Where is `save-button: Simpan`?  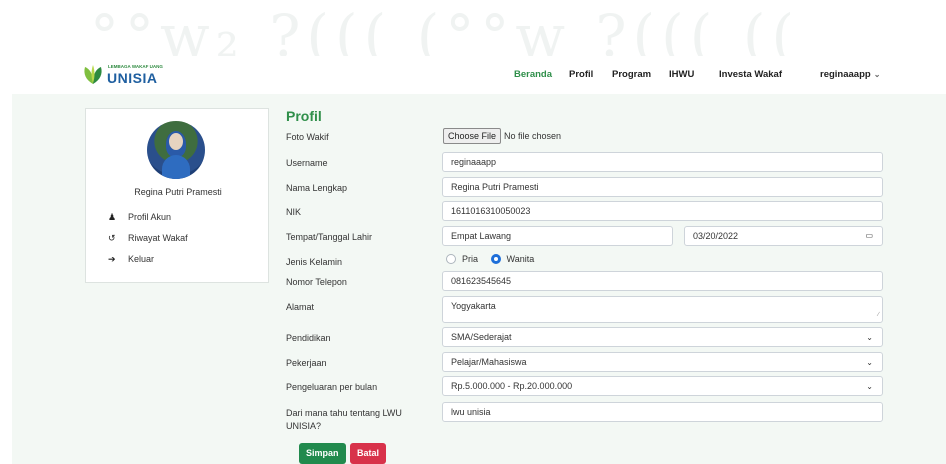
save-button: Simpan is located at coordinates (322, 453).